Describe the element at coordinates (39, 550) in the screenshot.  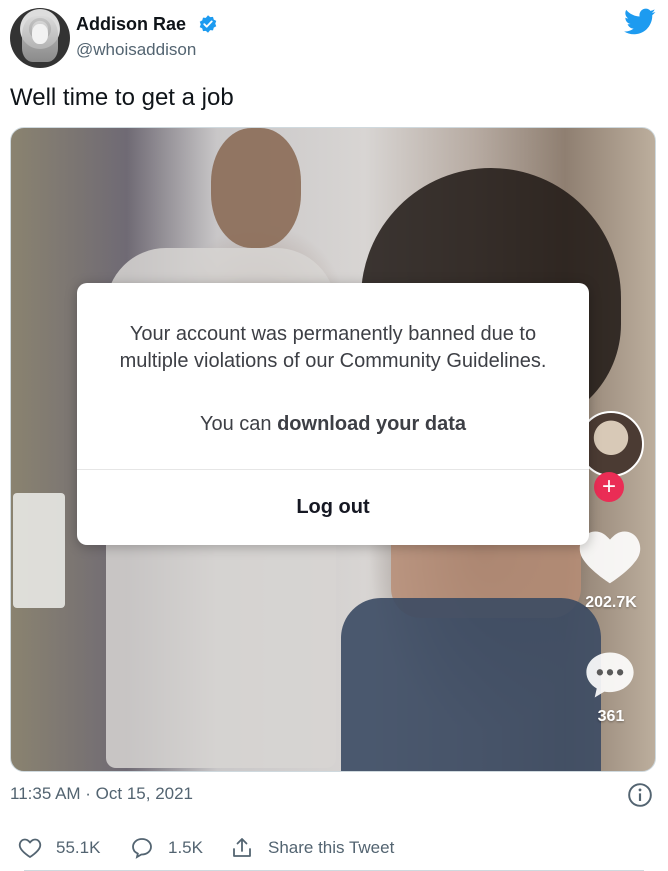
I see `wall-switch` at that location.